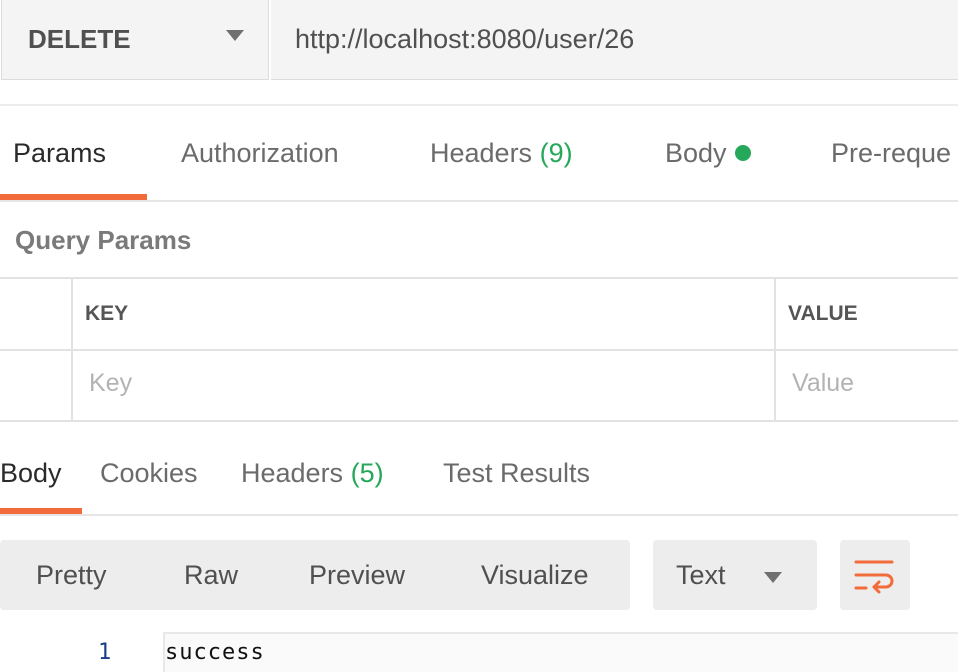 This screenshot has height=672, width=958. What do you see at coordinates (59, 153) in the screenshot?
I see `tab-params: Params` at bounding box center [59, 153].